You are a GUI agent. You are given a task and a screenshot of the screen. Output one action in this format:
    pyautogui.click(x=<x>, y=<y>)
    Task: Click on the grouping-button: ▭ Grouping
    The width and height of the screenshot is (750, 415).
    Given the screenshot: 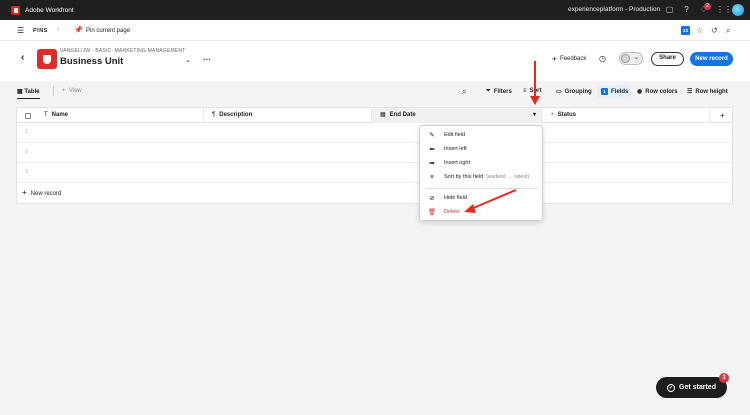 What is the action you would take?
    pyautogui.click(x=574, y=92)
    